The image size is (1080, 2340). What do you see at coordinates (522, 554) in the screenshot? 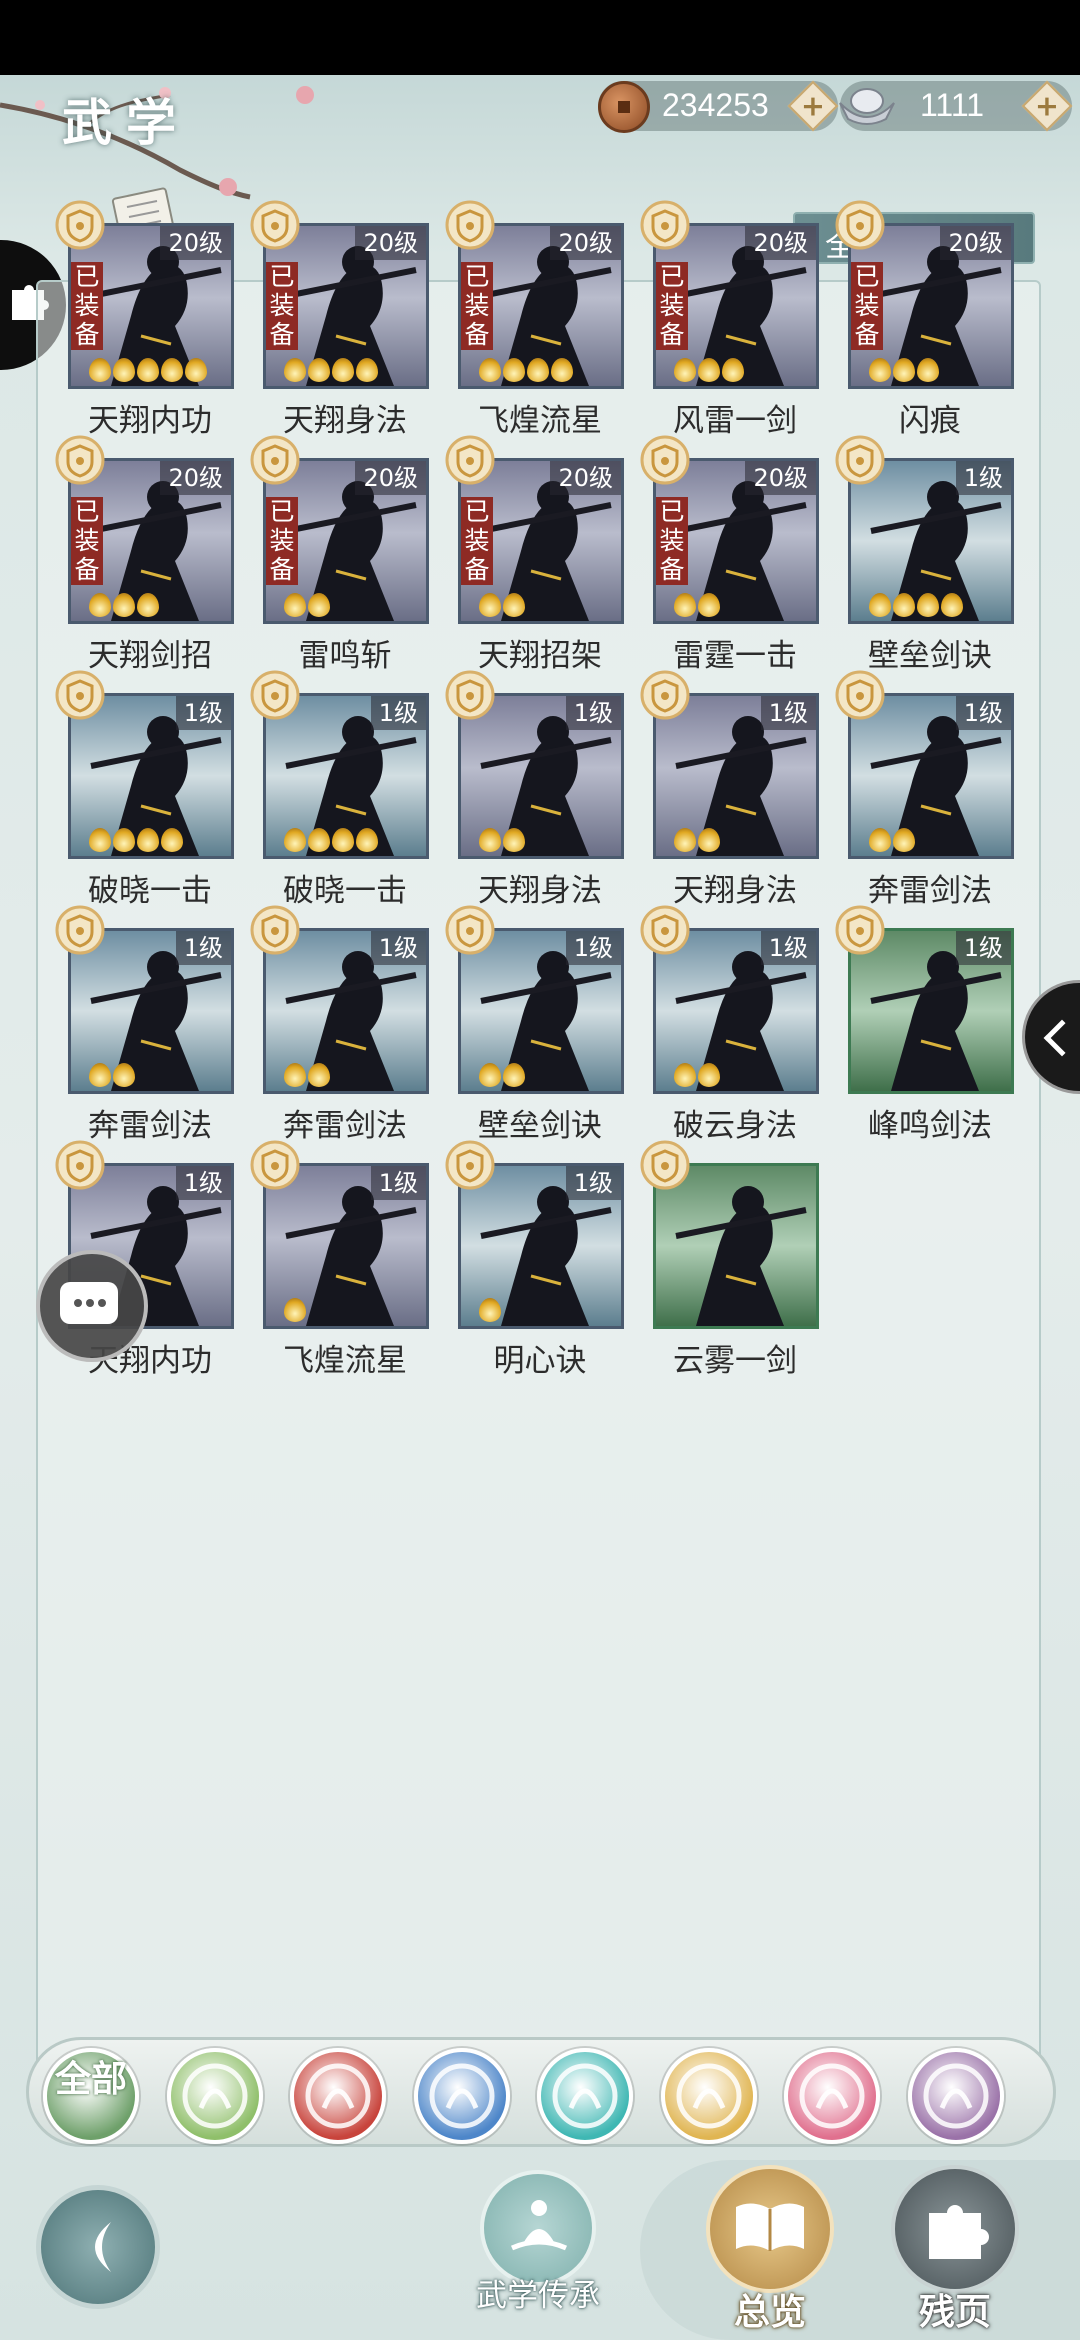
I see `skill-card: 20级 已装备 天翔招架` at bounding box center [522, 554].